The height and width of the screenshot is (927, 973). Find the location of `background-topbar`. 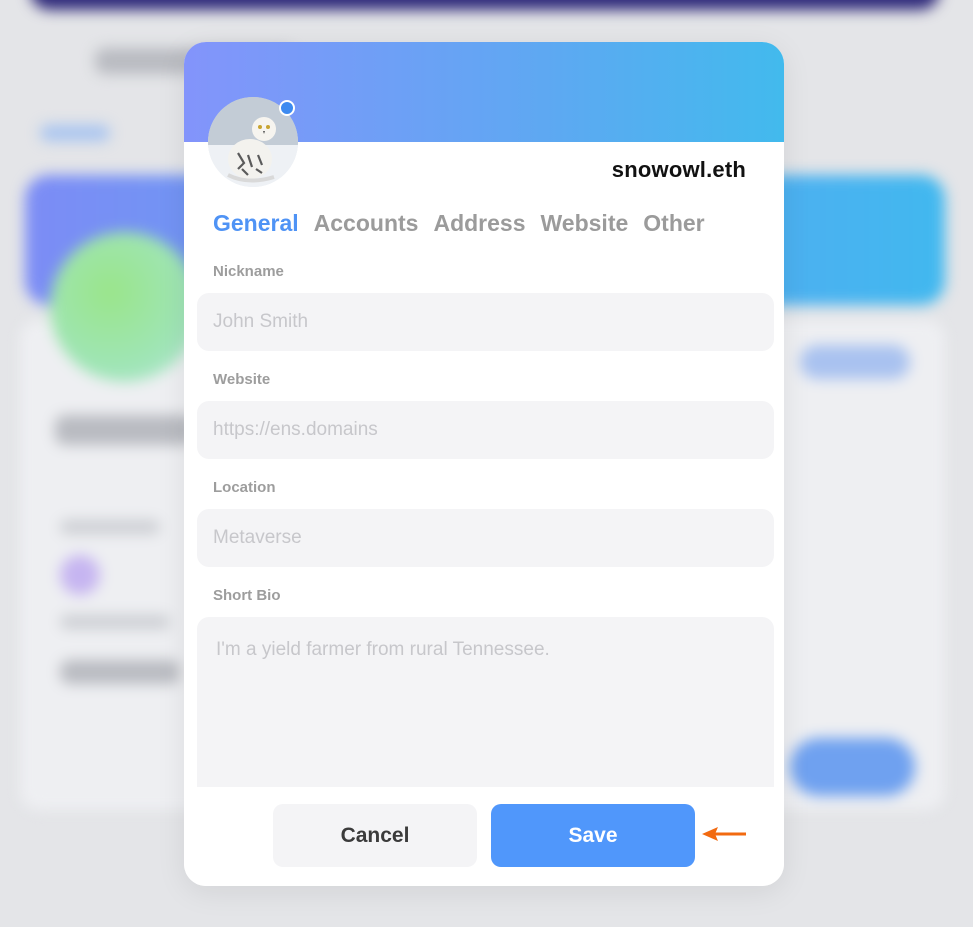

background-topbar is located at coordinates (485, 5).